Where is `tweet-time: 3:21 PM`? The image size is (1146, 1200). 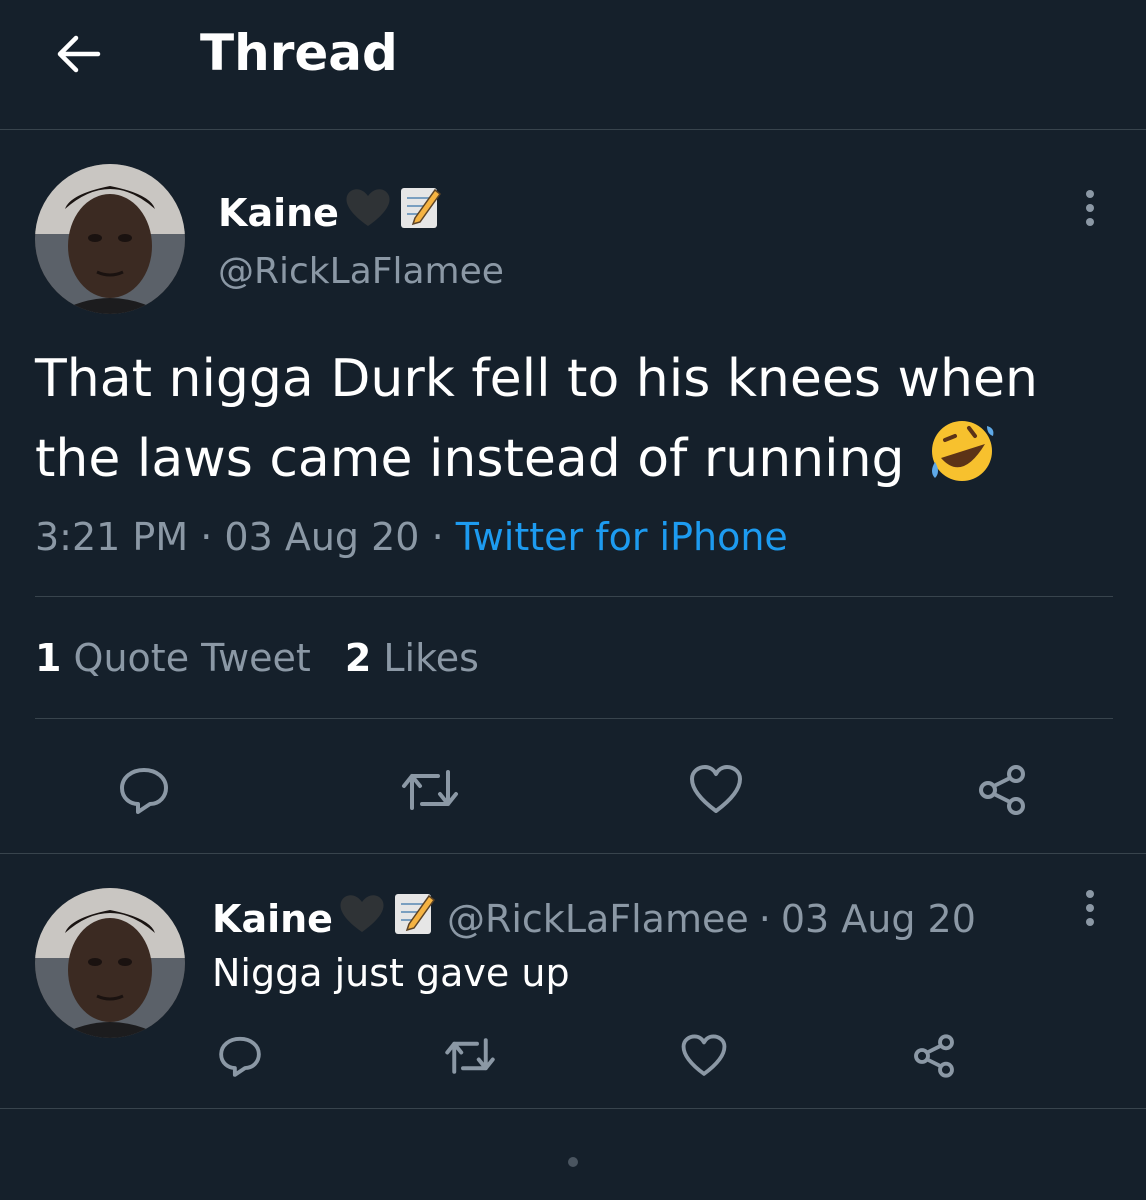
tweet-time: 3:21 PM is located at coordinates (112, 537).